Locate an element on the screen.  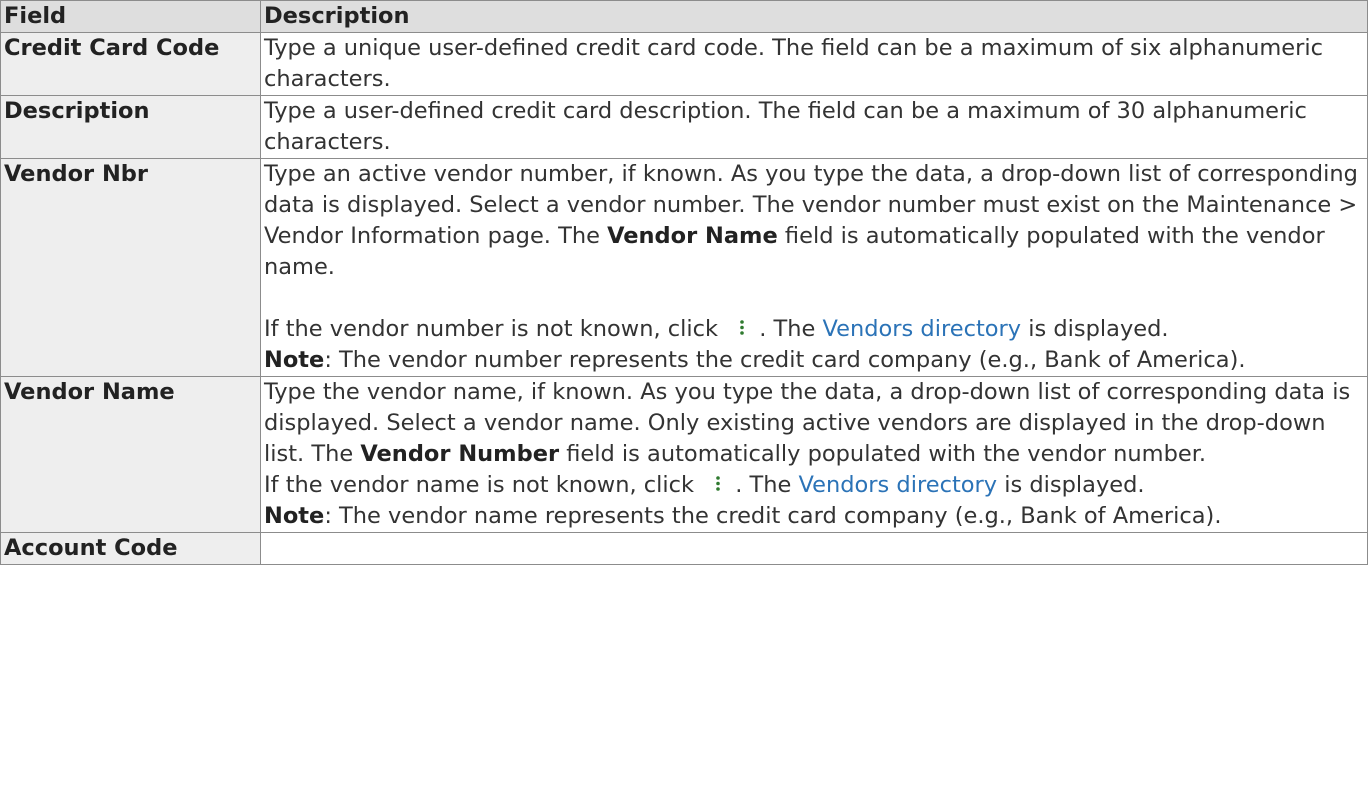
header-row: Field Description is located at coordinates (684, 16).